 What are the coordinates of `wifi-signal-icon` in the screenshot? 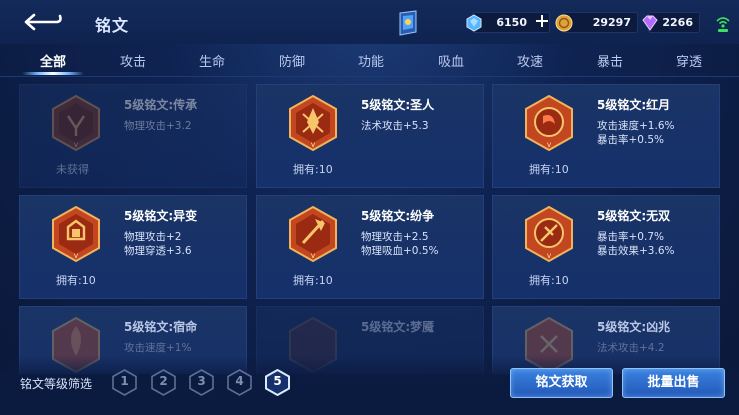 It's located at (723, 24).